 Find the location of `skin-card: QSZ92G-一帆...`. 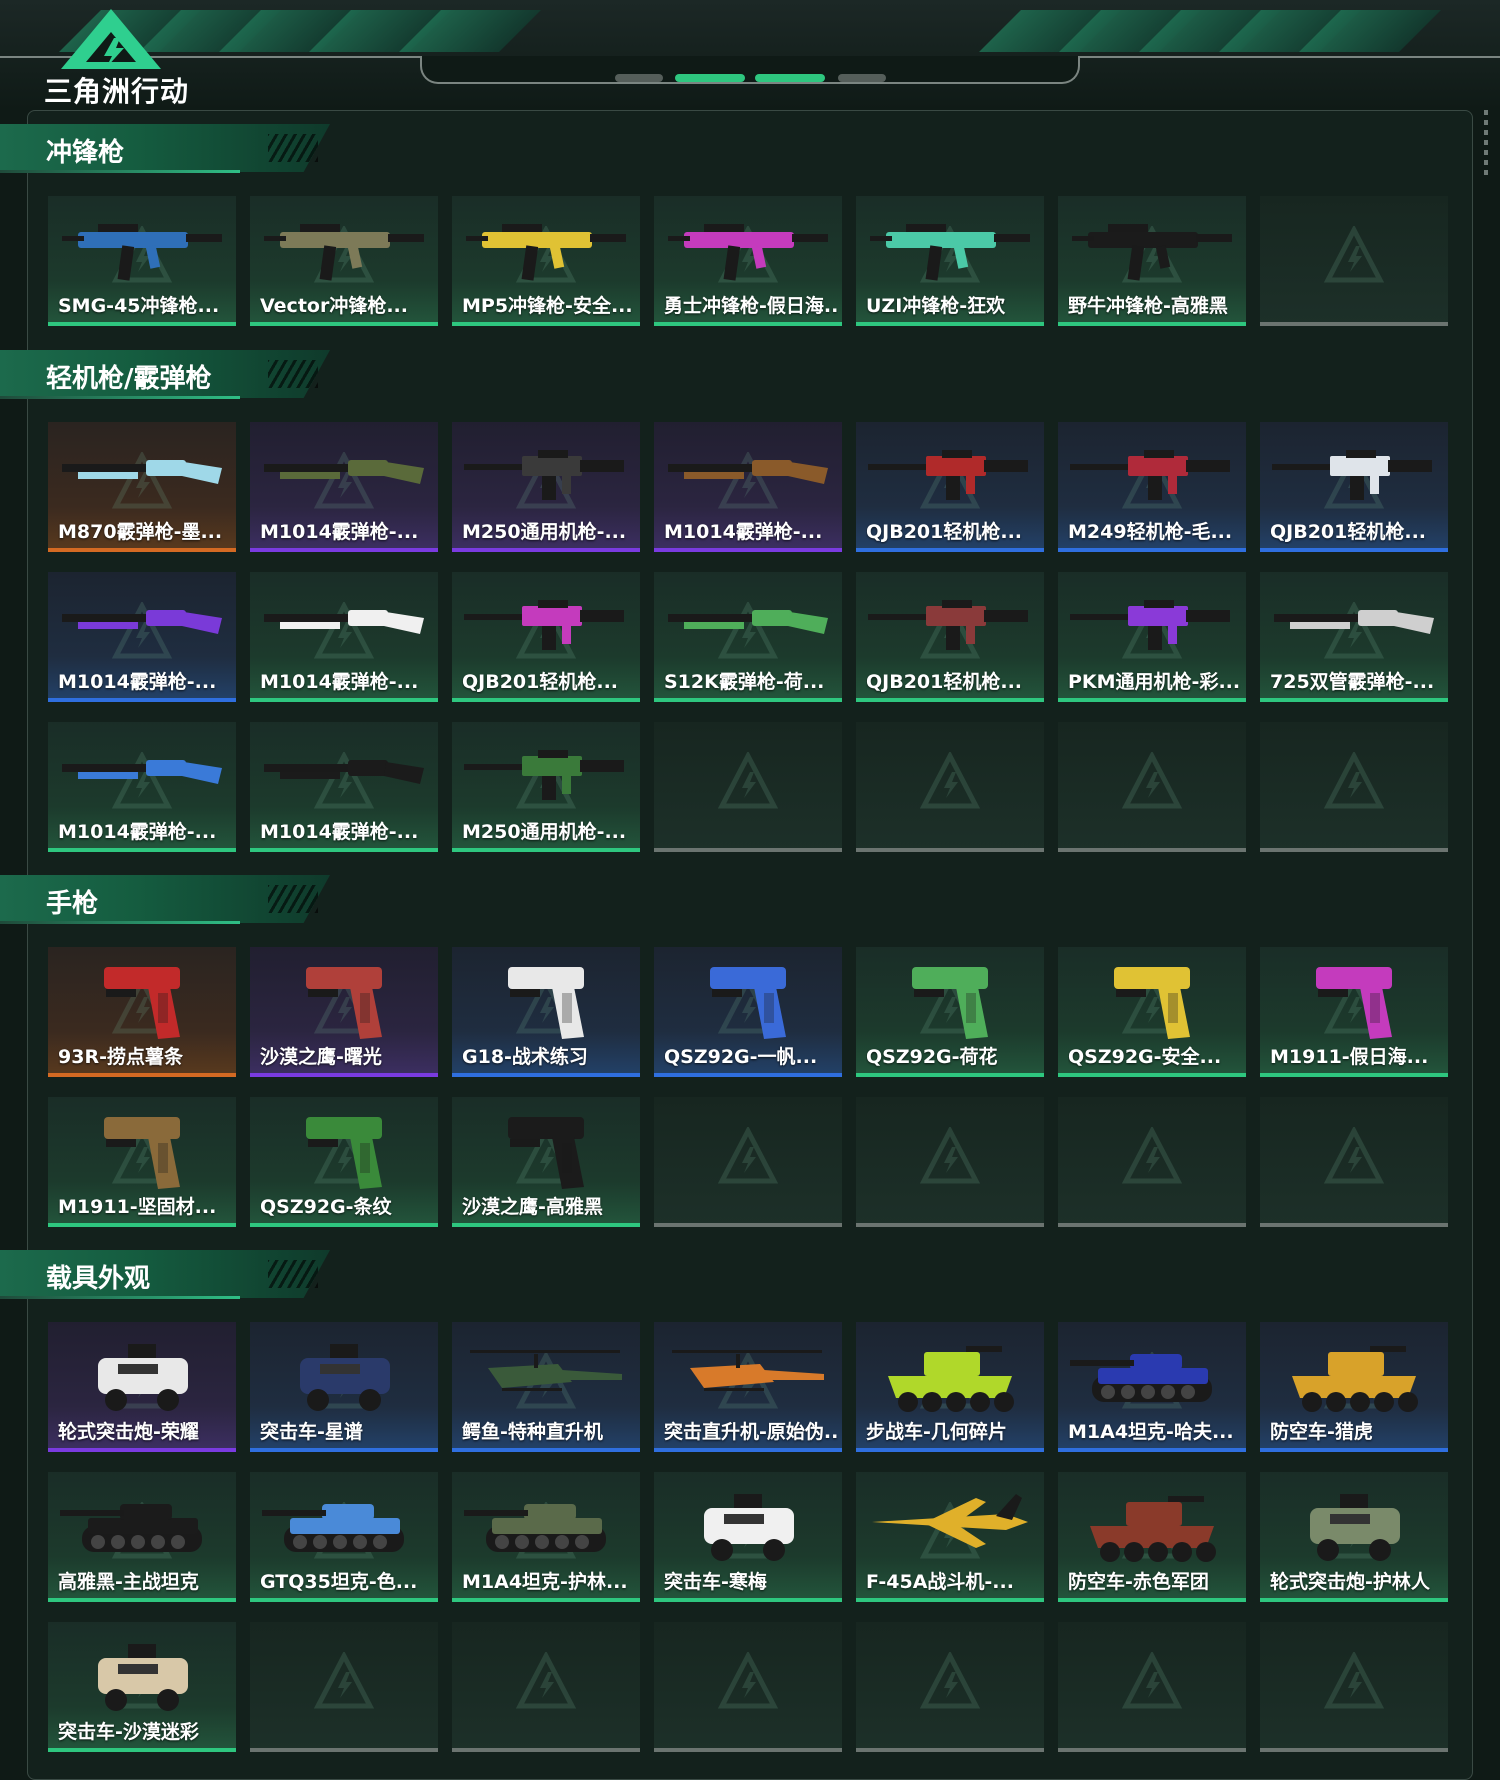

skin-card: QSZ92G-一帆... is located at coordinates (748, 1012).